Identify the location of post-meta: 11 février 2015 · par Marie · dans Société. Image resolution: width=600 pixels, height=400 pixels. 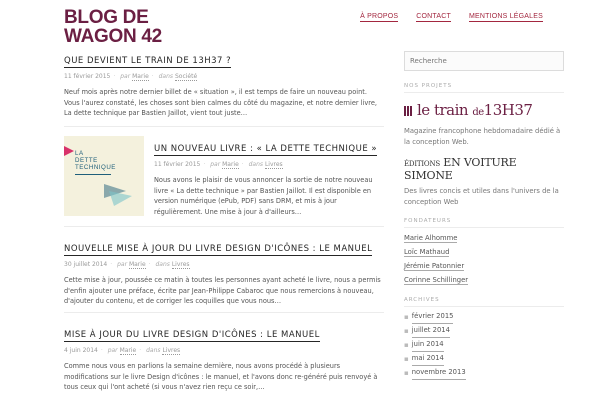
(131, 77).